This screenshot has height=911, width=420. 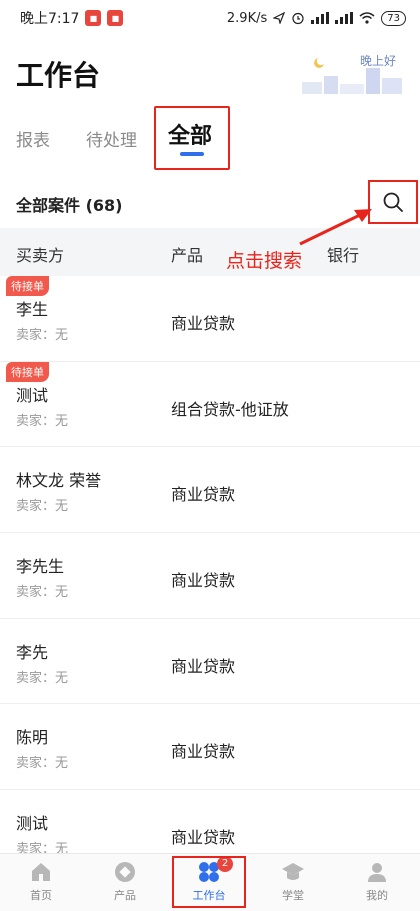 What do you see at coordinates (210, 78) in the screenshot?
I see `header: 工作台 晚上好` at bounding box center [210, 78].